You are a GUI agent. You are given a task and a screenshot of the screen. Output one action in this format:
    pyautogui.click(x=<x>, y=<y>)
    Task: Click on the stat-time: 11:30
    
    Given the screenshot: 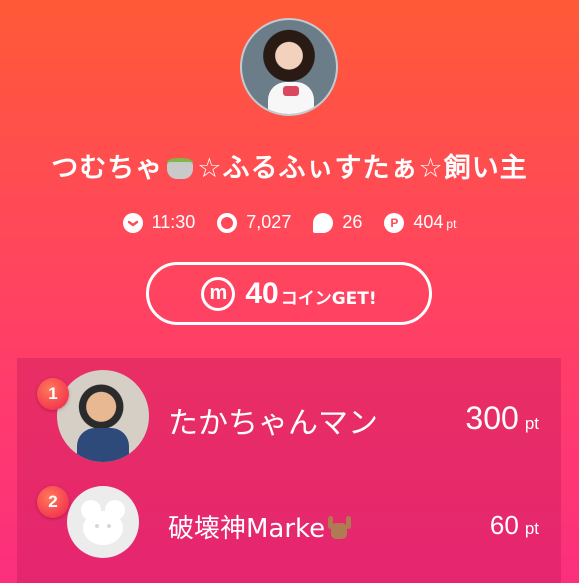 What is the action you would take?
    pyautogui.click(x=159, y=222)
    